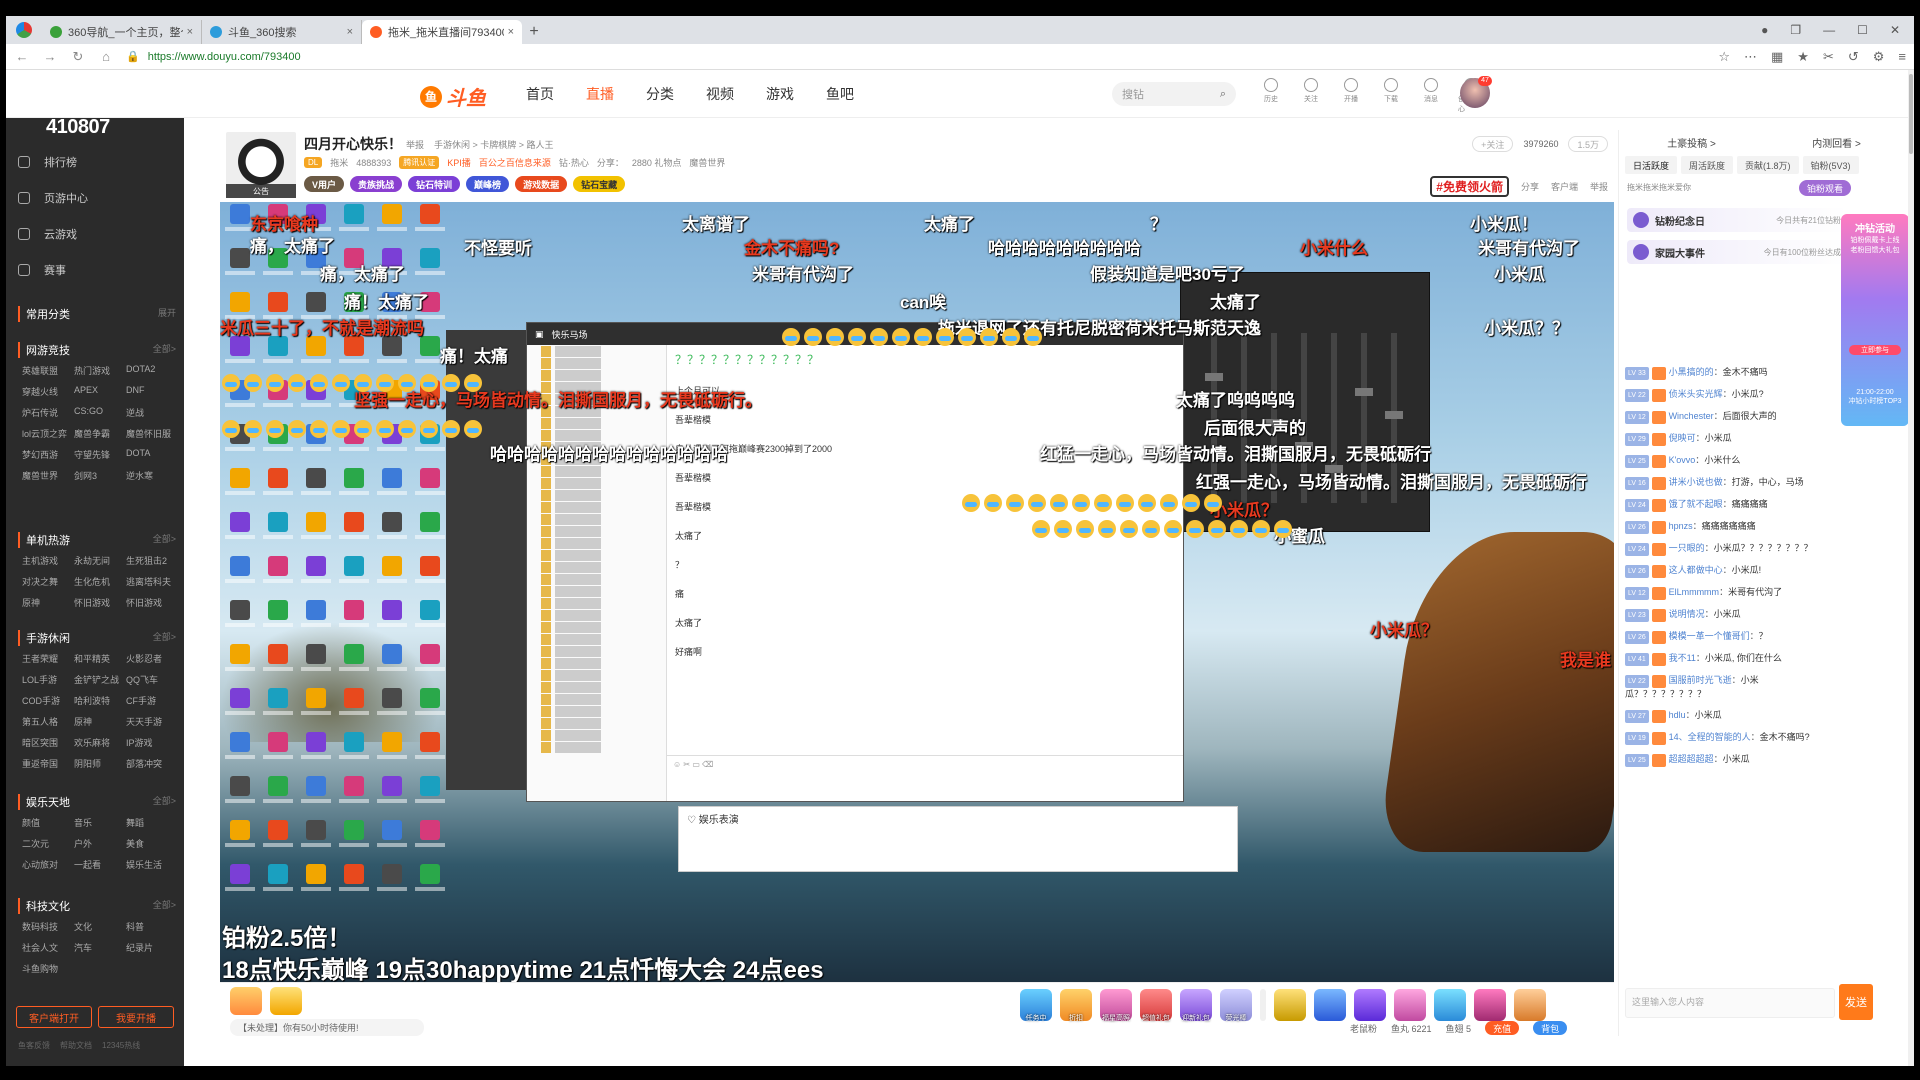  What do you see at coordinates (152, 822) in the screenshot?
I see `category-link: 舞蹈` at bounding box center [152, 822].